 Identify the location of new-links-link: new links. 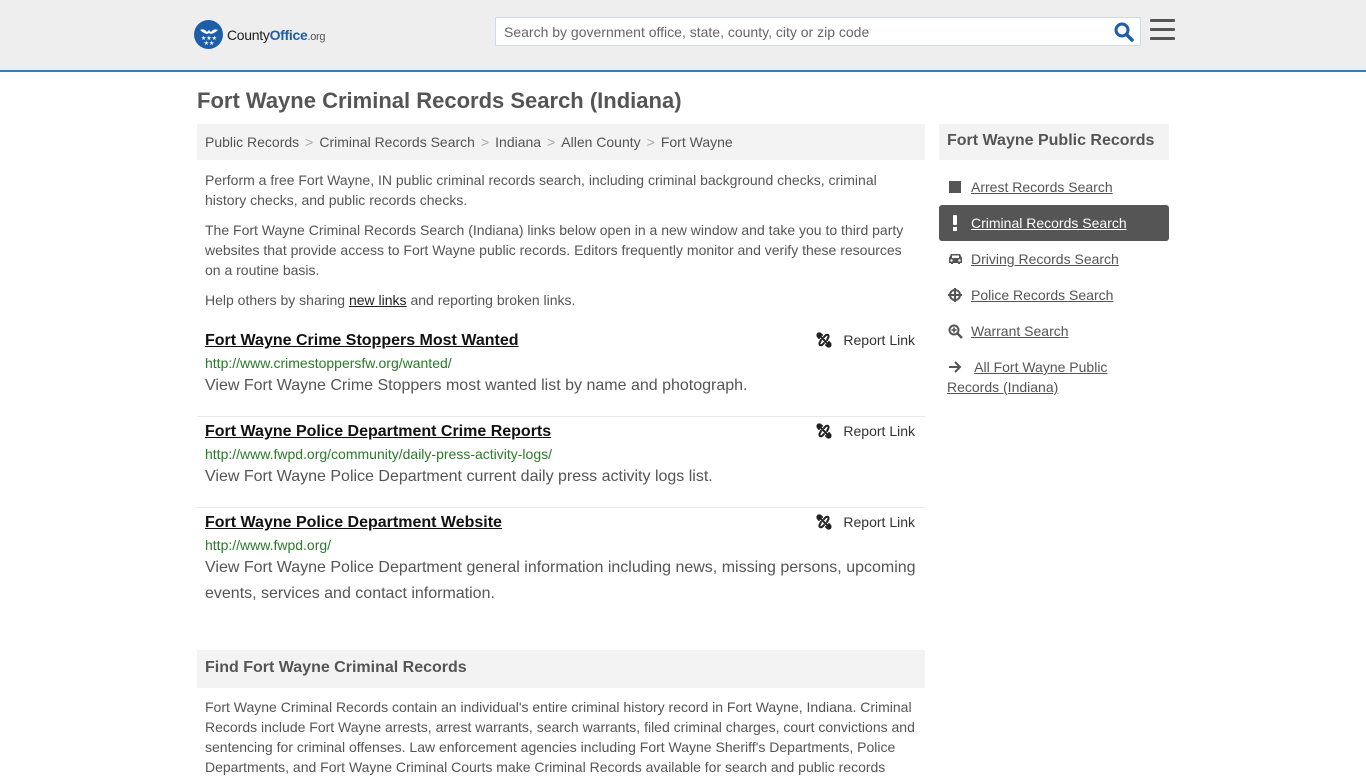
(378, 300).